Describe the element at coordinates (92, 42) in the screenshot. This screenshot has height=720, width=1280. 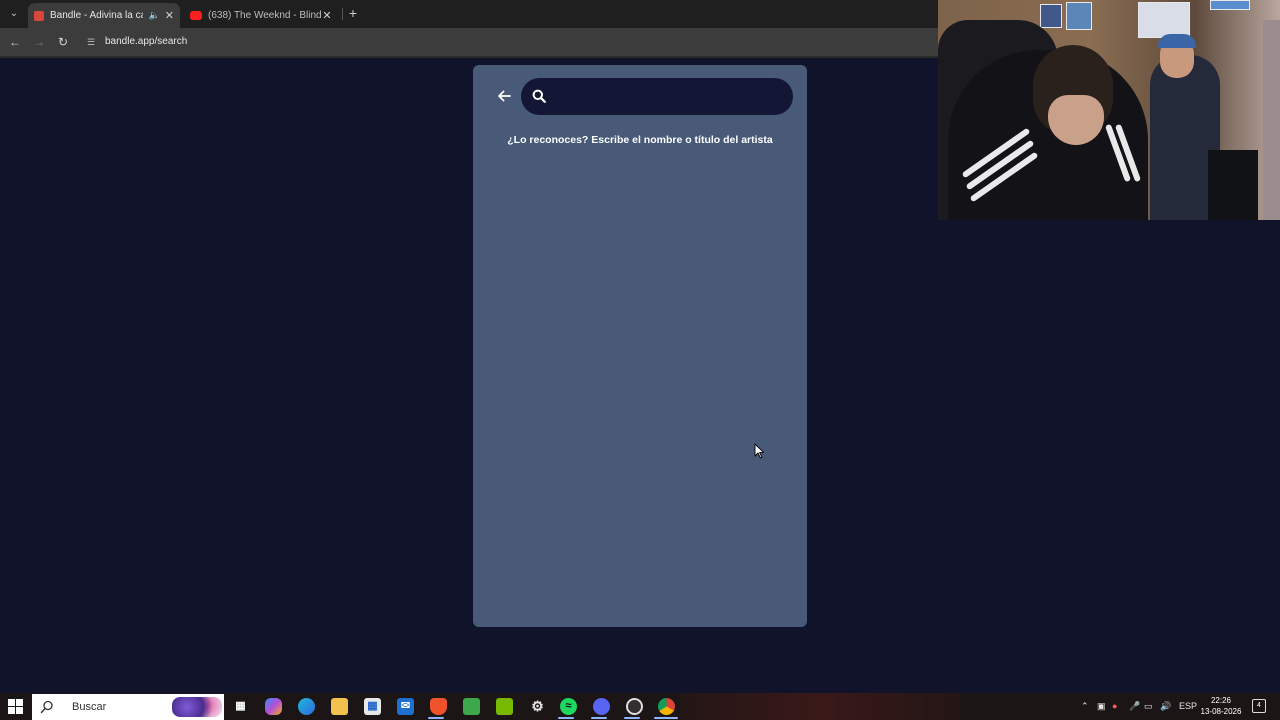
I see `site-settings-icon: ☰` at that location.